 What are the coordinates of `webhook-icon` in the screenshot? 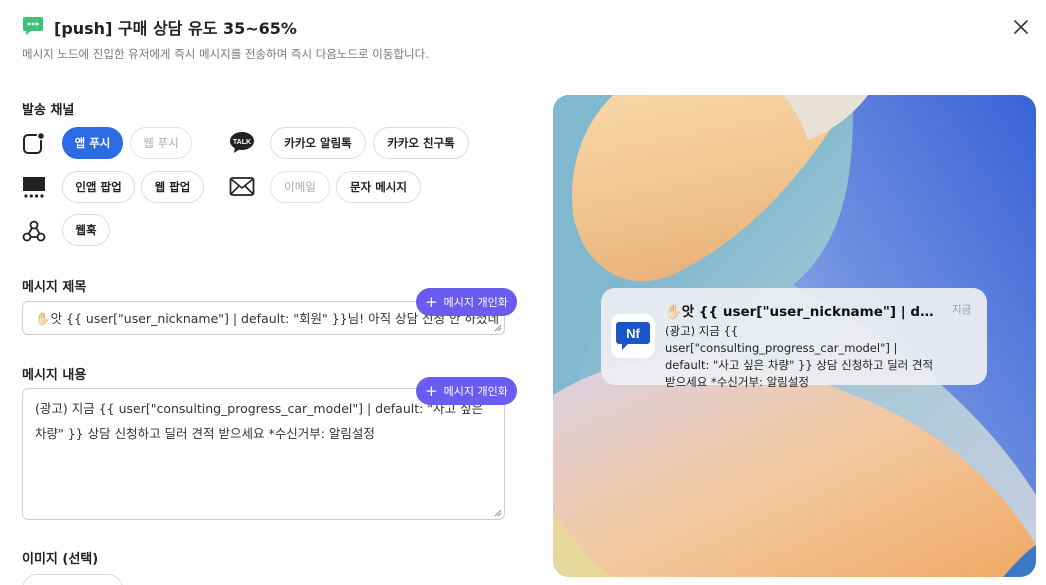 It's located at (34, 231).